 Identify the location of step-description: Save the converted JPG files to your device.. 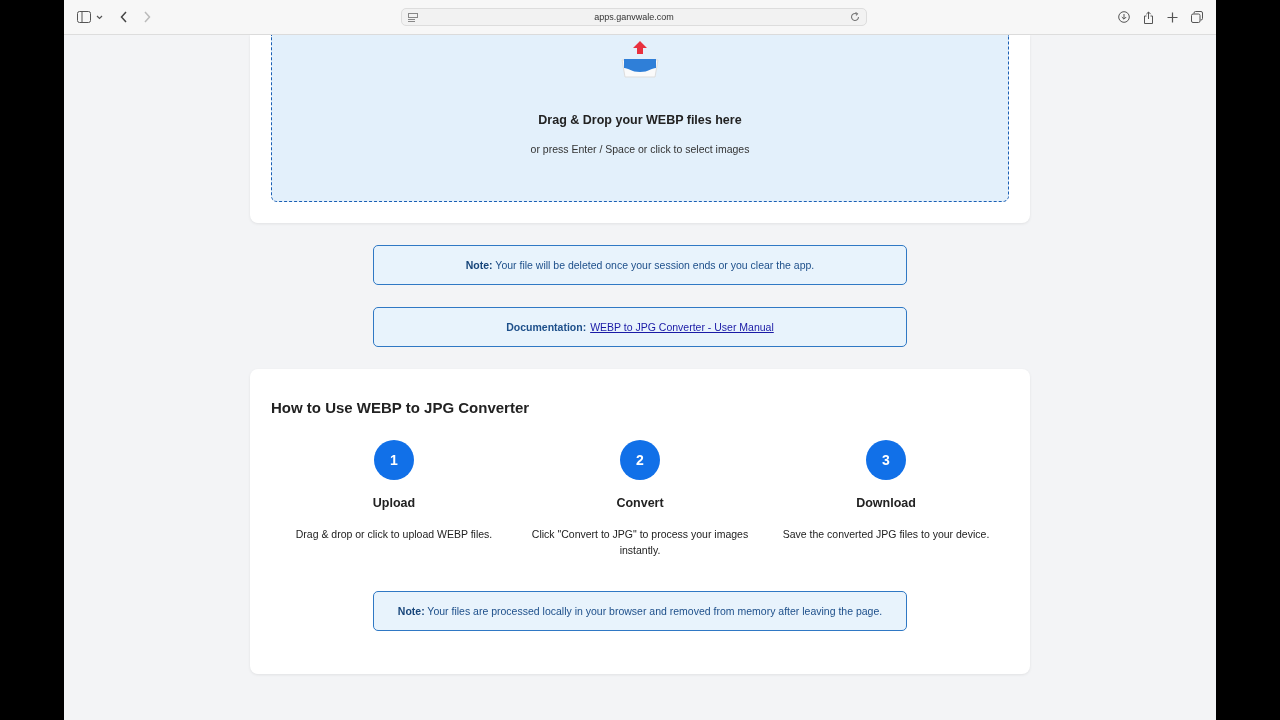
(886, 534).